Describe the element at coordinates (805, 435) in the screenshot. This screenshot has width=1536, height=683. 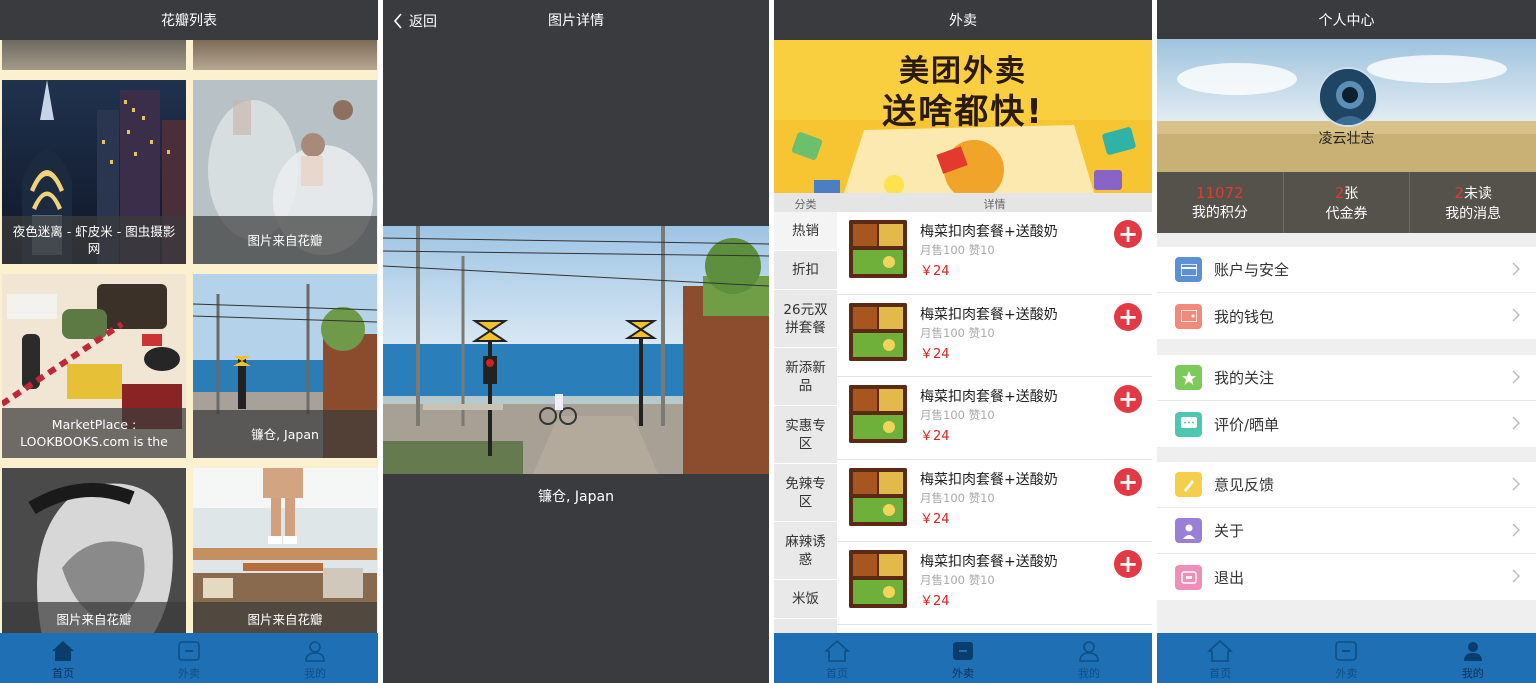
I see `category-item: 实惠专区` at that location.